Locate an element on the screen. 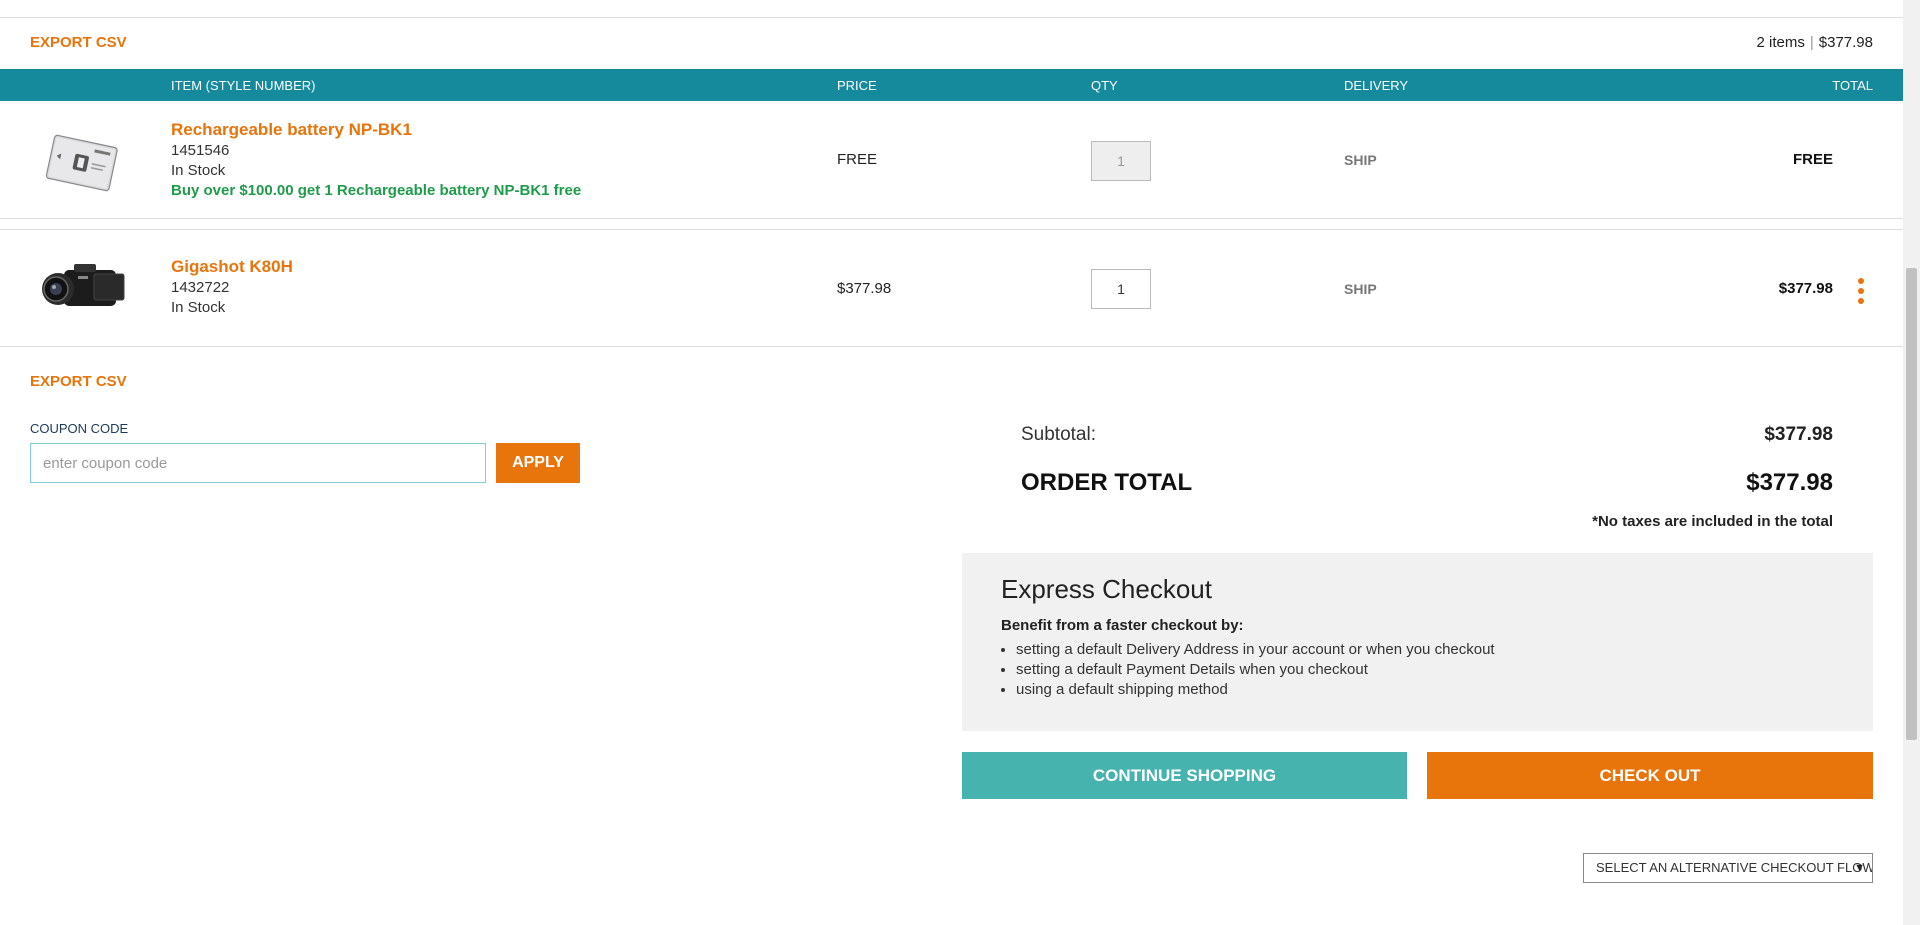  item-info: Gigashot K80H 1432722 In Stock is located at coordinates (232, 287).